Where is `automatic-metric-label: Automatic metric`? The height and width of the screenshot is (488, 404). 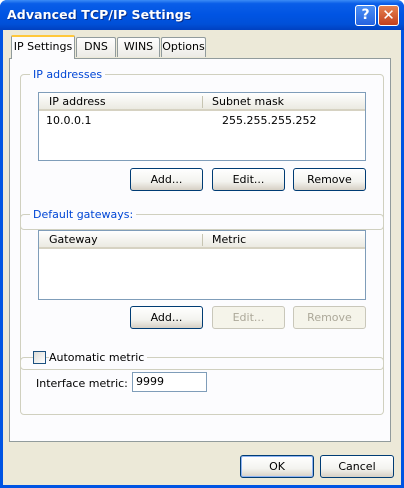 automatic-metric-label: Automatic metric is located at coordinates (98, 357).